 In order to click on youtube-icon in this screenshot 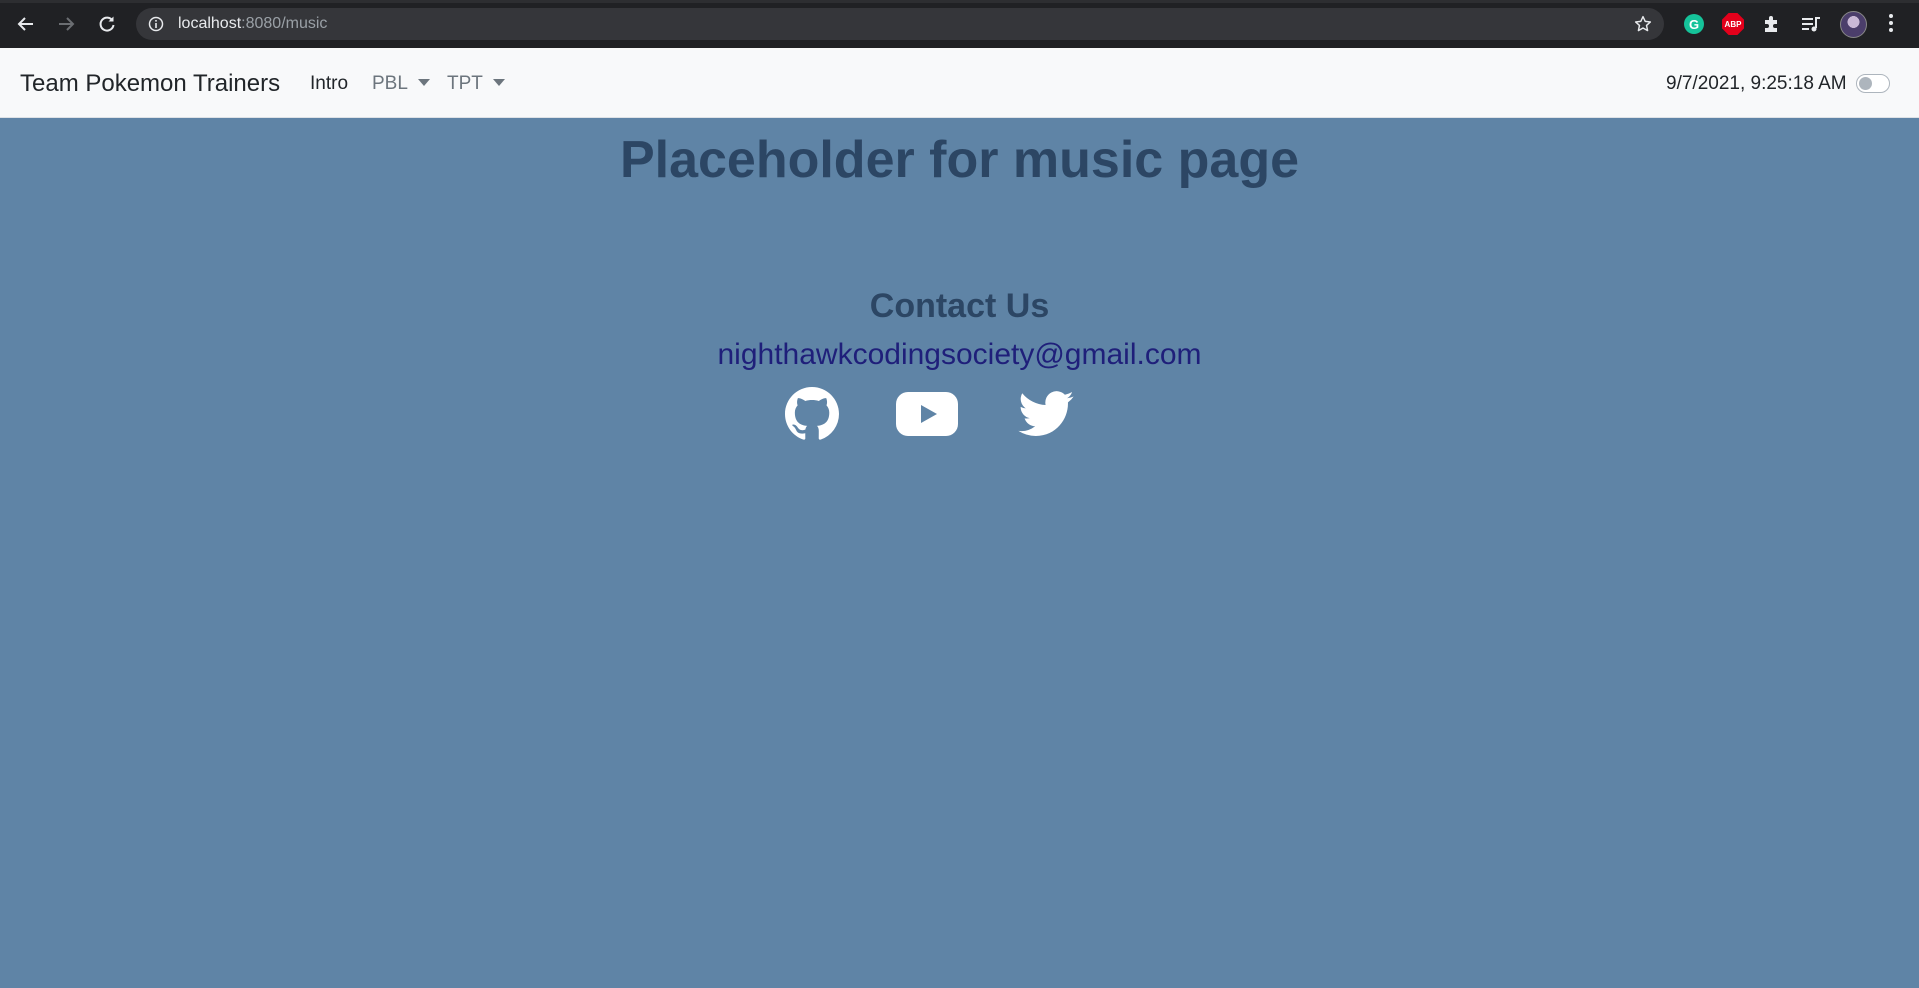, I will do `click(927, 414)`.